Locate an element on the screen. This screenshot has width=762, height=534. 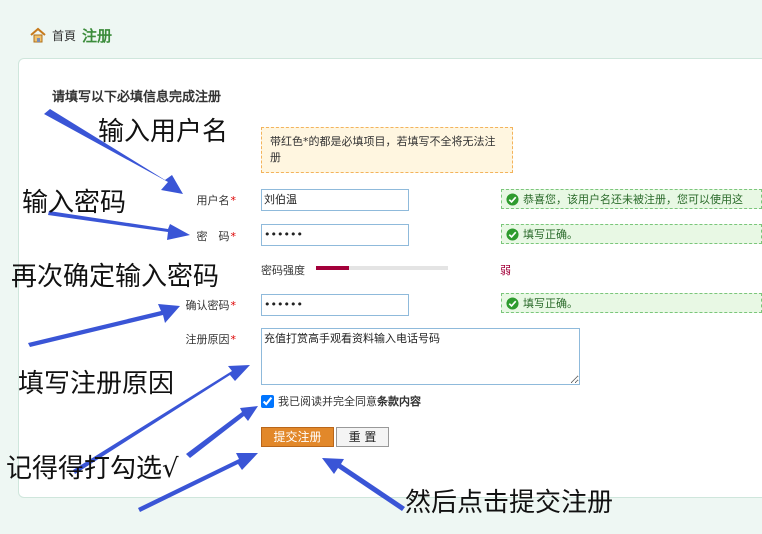
reason-label: 注册原因* is located at coordinates (201, 339).